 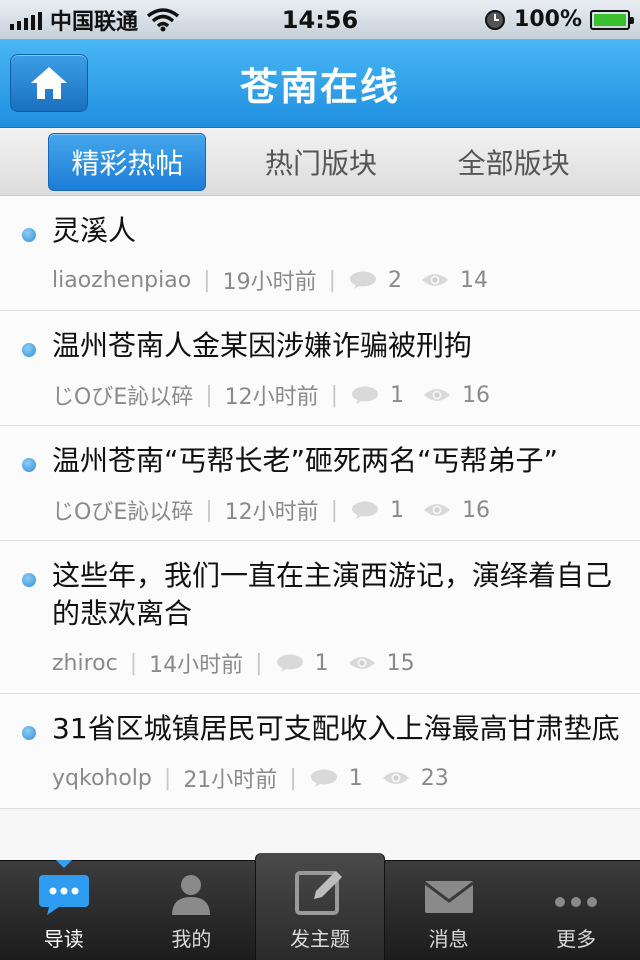 I want to click on post-title: 31省区城镇居民可支配收入上海最高甘肃垫底, so click(x=336, y=728).